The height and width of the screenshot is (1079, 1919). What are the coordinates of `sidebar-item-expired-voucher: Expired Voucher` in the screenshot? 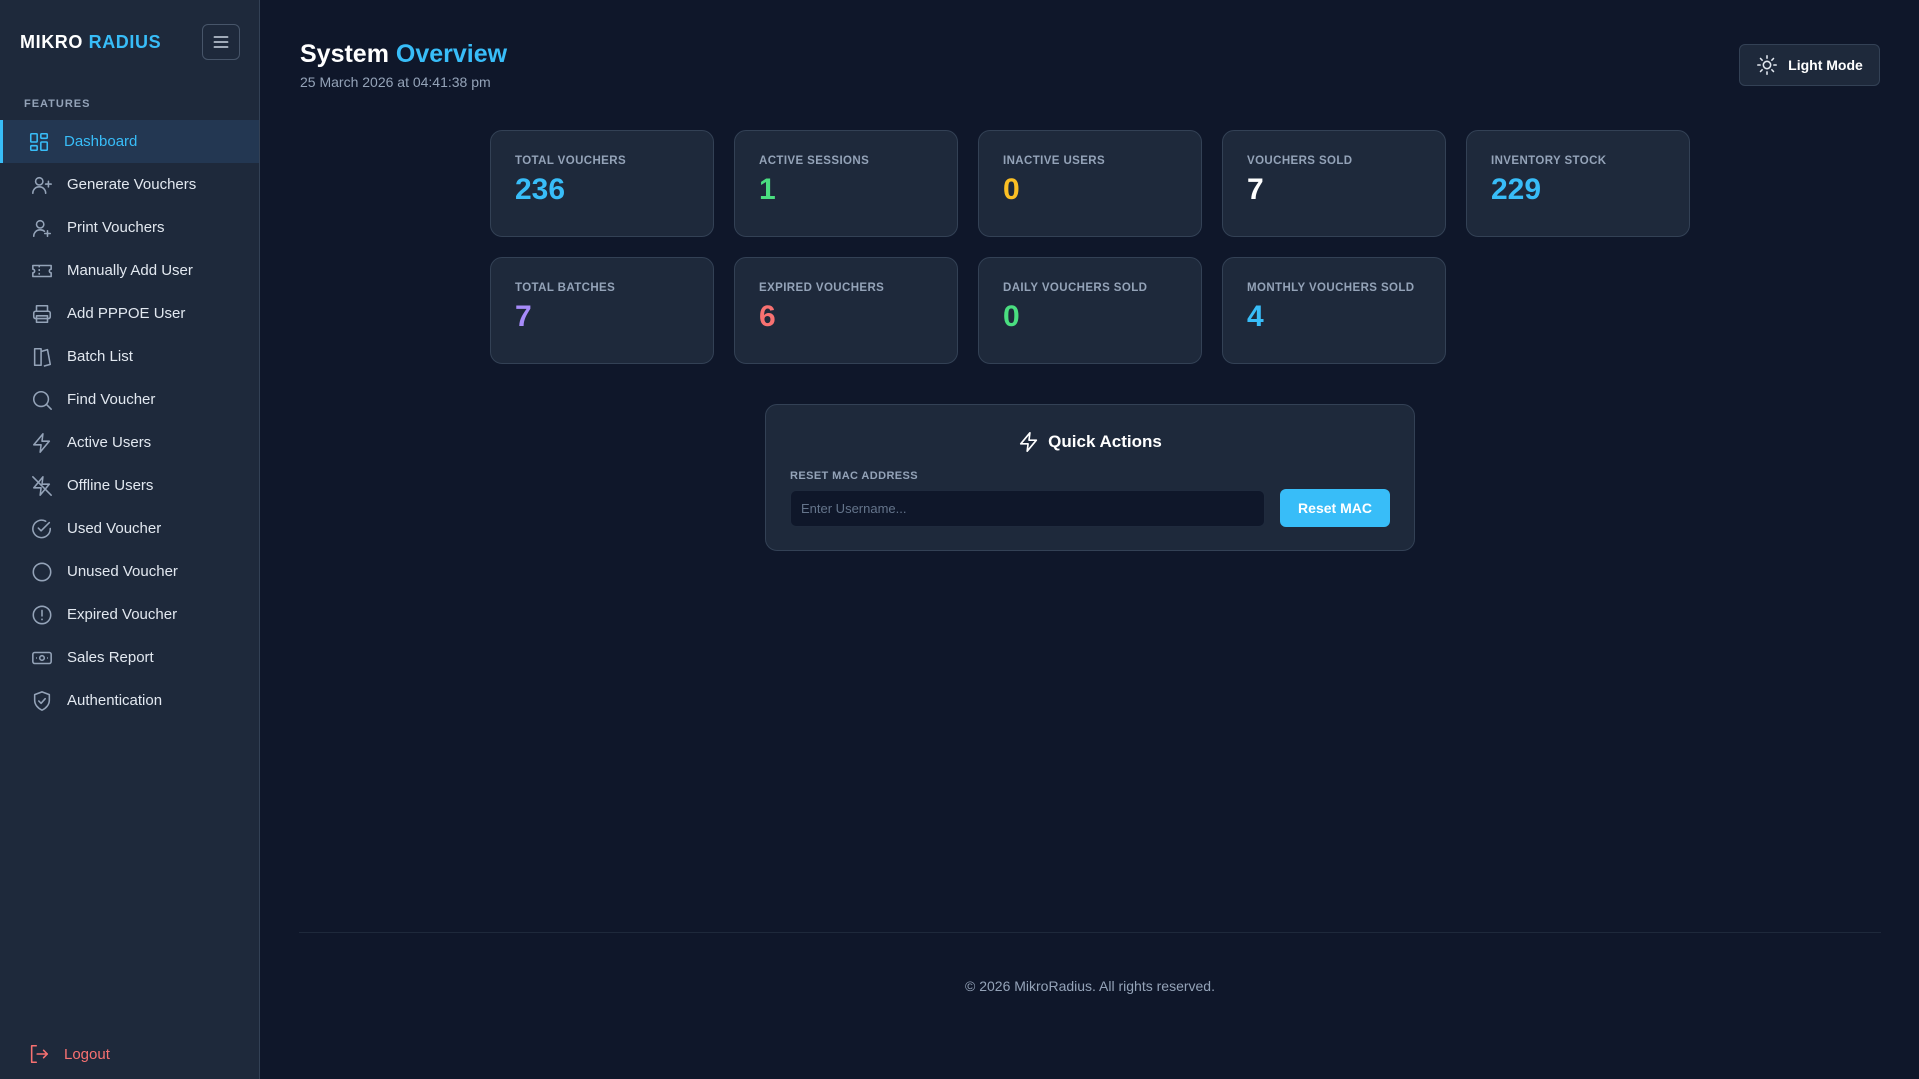 It's located at (129, 614).